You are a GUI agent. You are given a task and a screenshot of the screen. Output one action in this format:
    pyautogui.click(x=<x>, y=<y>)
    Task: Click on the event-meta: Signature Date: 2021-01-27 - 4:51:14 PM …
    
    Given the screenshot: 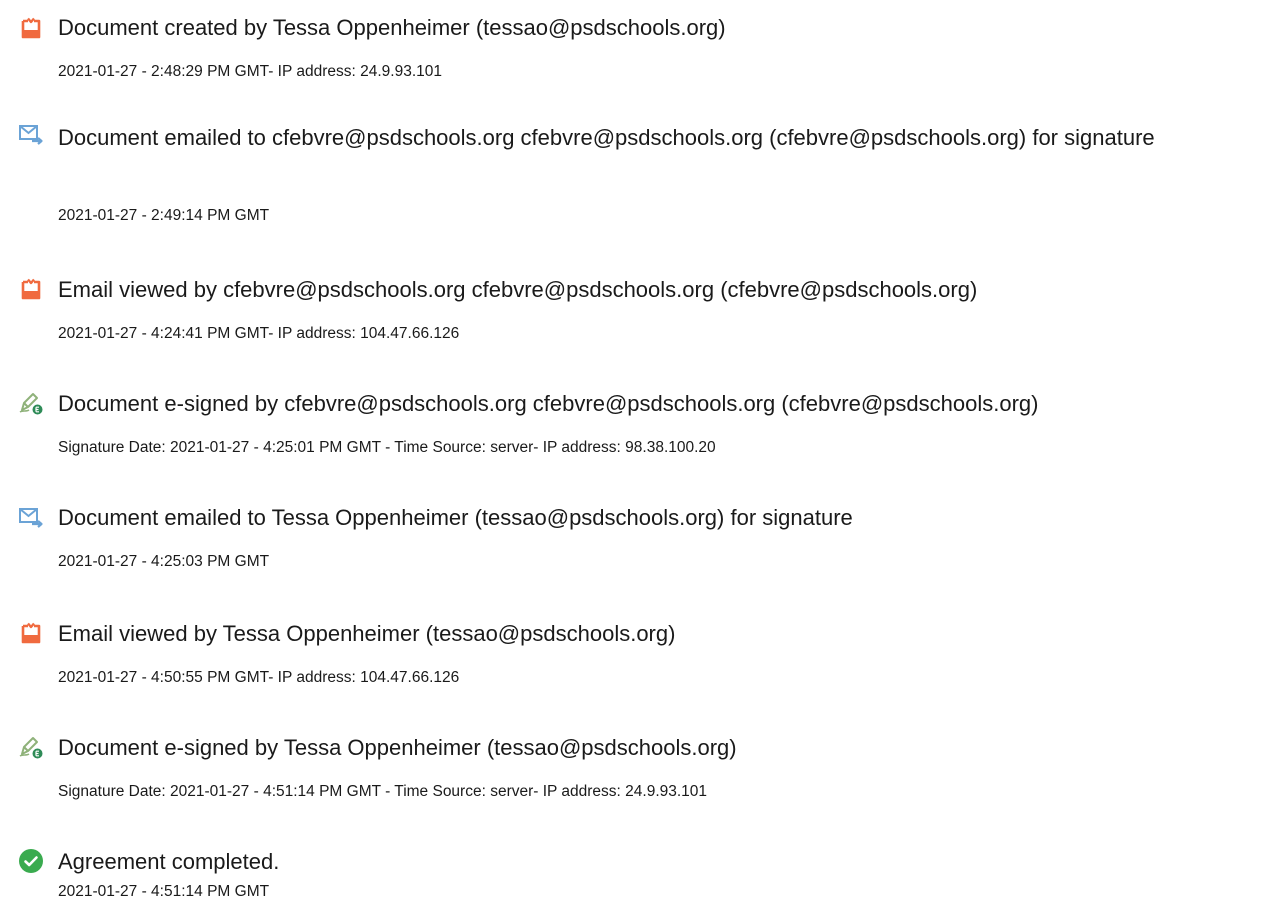 What is the action you would take?
    pyautogui.click(x=383, y=791)
    